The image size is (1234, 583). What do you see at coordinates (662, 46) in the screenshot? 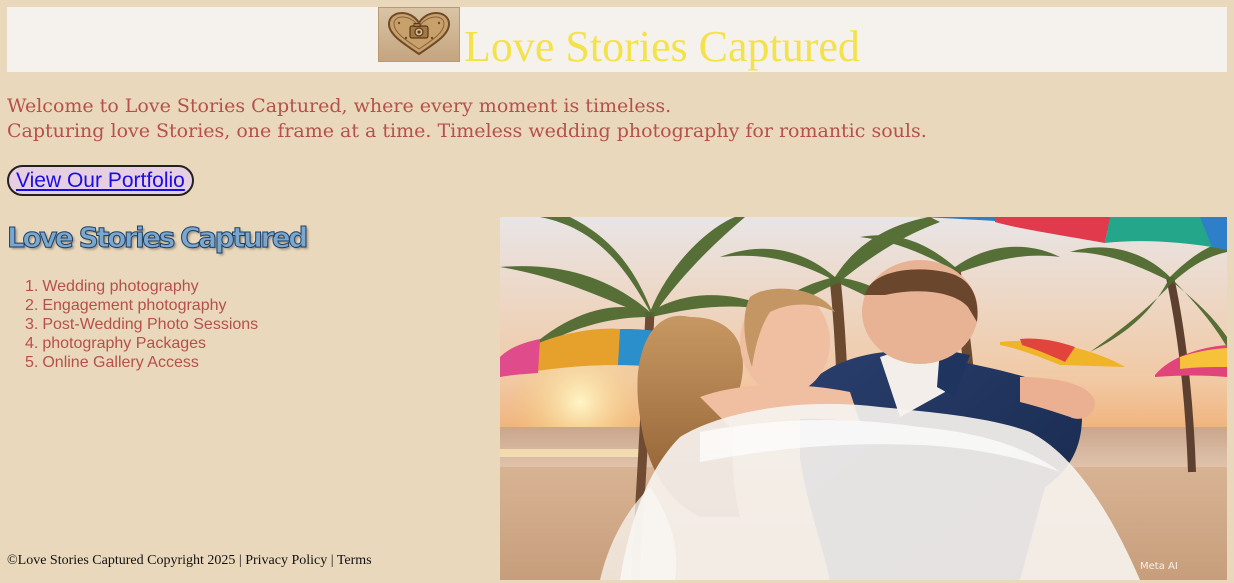
I see `site-title: Love Stories Captured` at bounding box center [662, 46].